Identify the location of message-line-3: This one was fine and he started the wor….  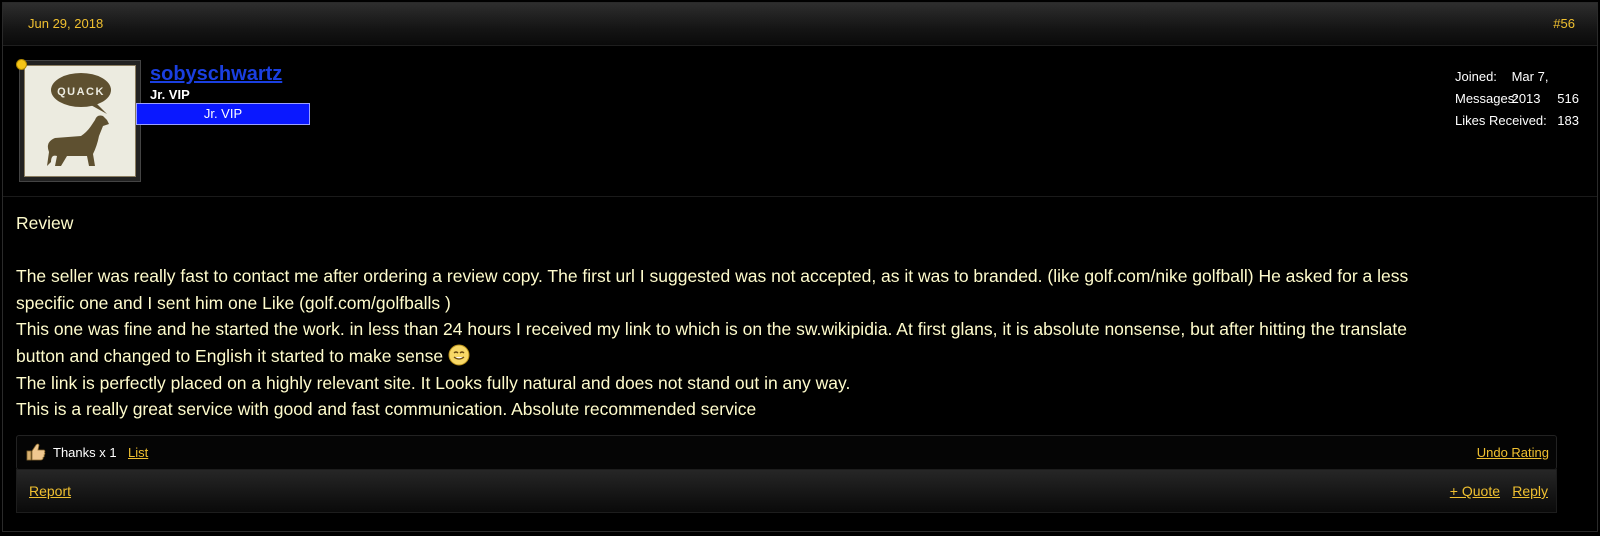
(712, 329).